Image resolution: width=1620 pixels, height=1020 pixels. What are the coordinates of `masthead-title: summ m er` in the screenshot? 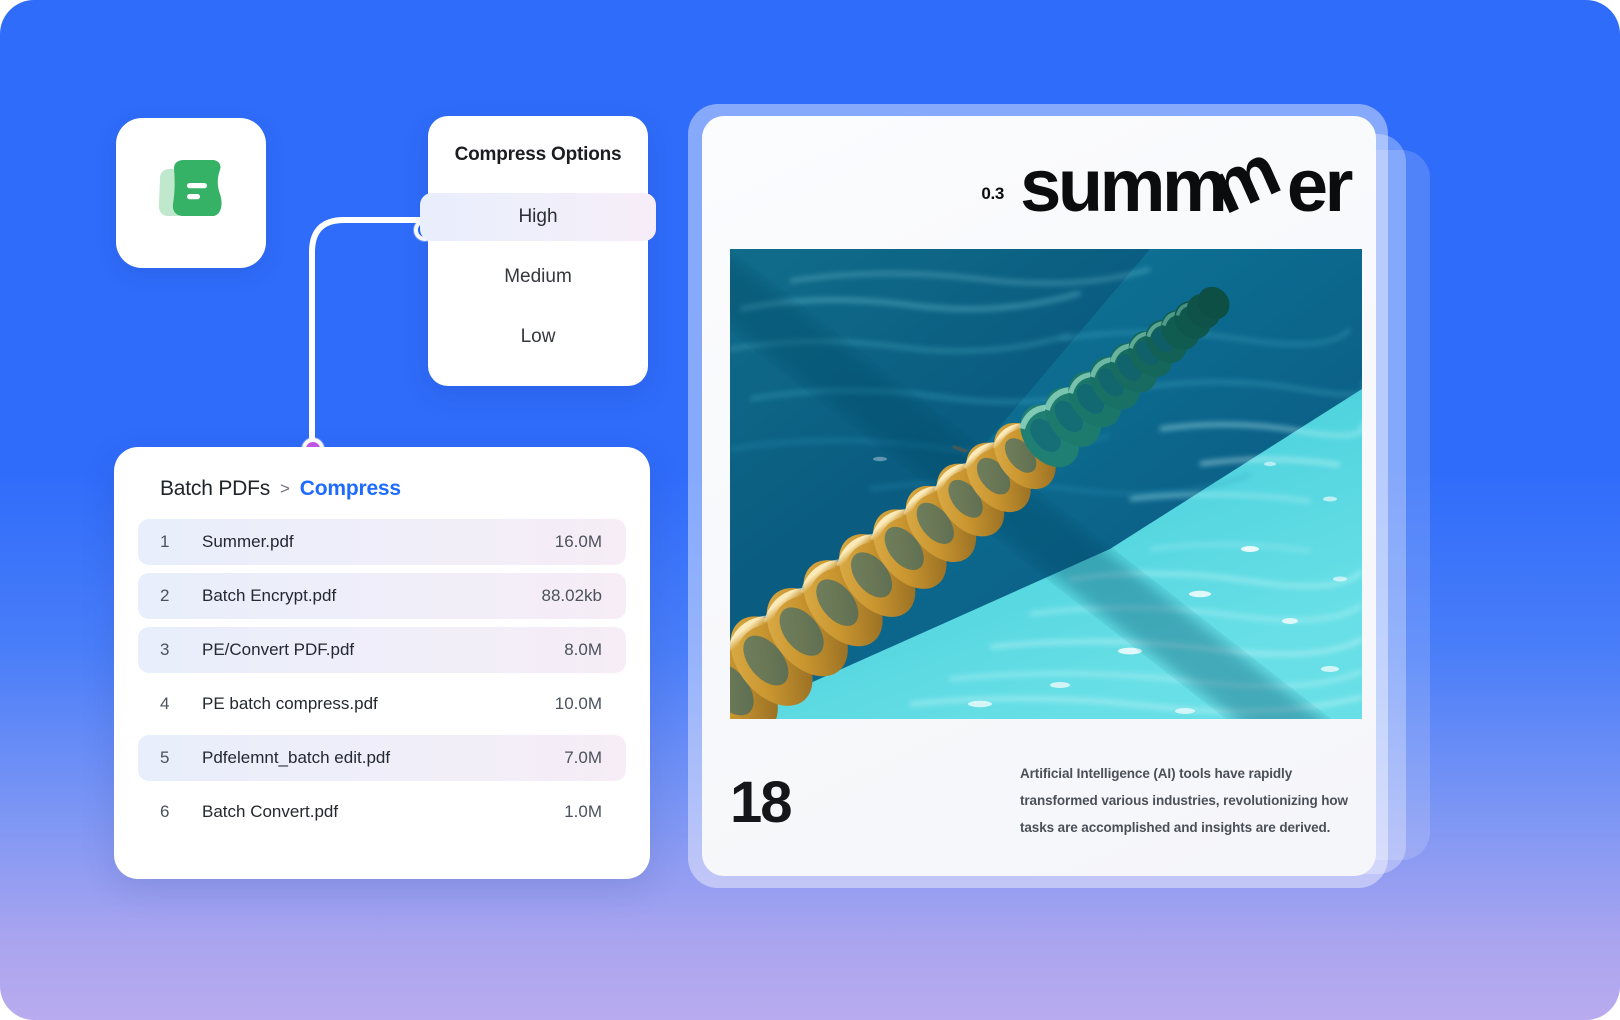 It's located at (1187, 178).